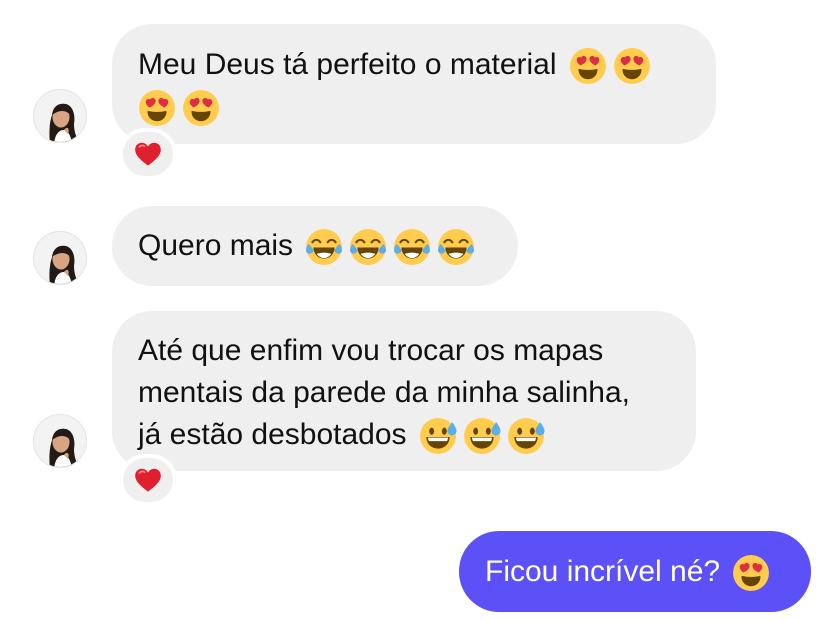 The width and height of the screenshot is (828, 621). What do you see at coordinates (403, 435) in the screenshot?
I see `message-line: já estão desbotados` at bounding box center [403, 435].